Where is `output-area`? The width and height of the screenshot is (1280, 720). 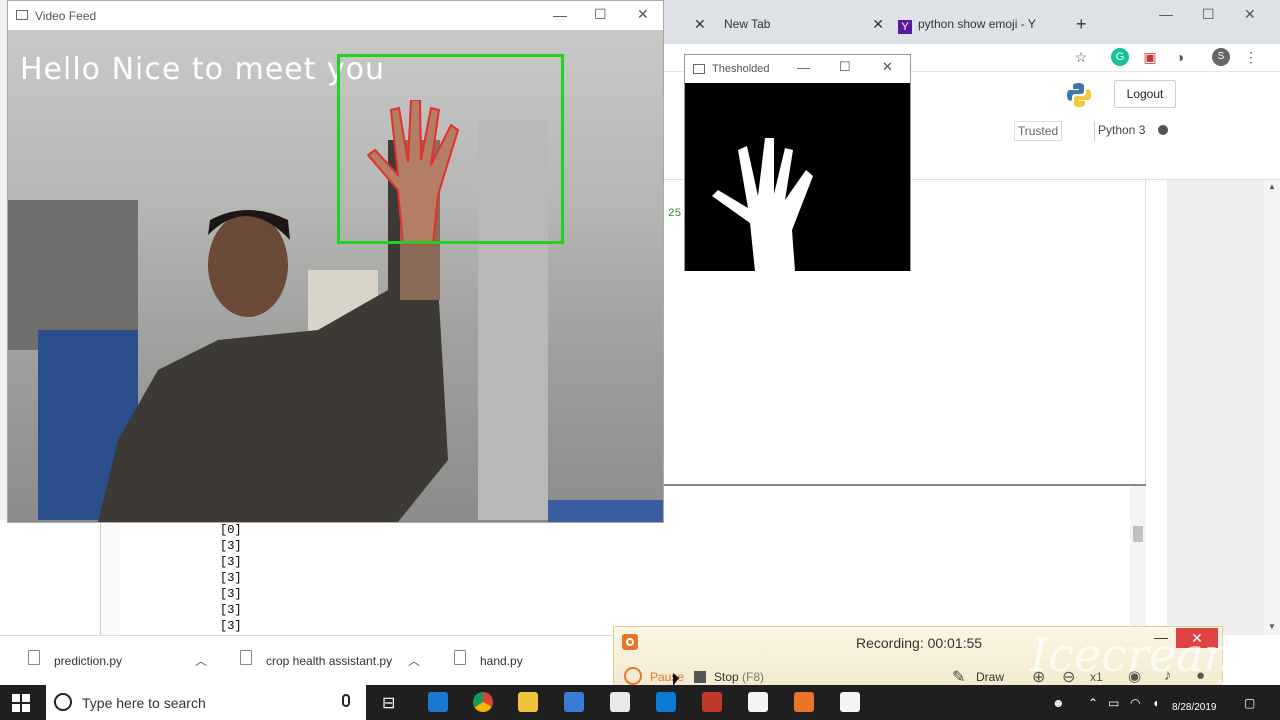 output-area is located at coordinates (905, 559).